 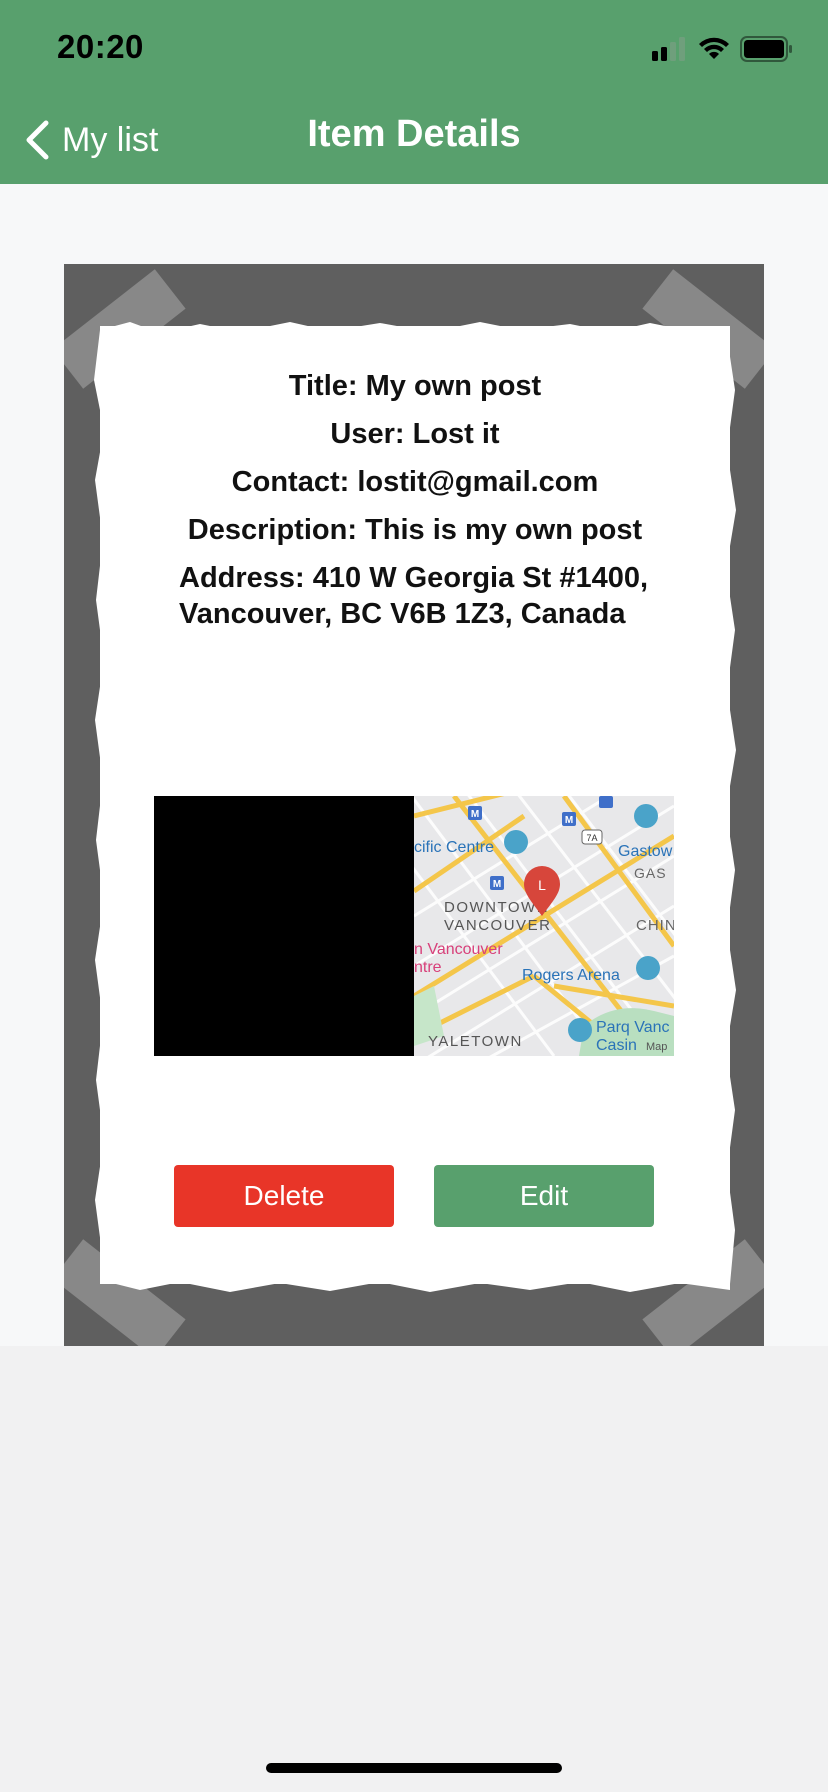 What do you see at coordinates (458, 949) in the screenshot?
I see `svg-text: n Vancouver` at bounding box center [458, 949].